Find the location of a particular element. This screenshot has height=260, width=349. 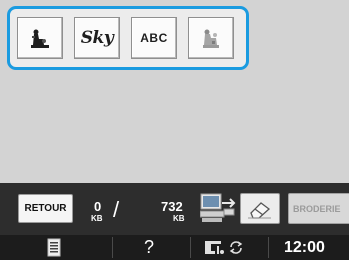

sky-font-label: Sky is located at coordinates (97, 38).